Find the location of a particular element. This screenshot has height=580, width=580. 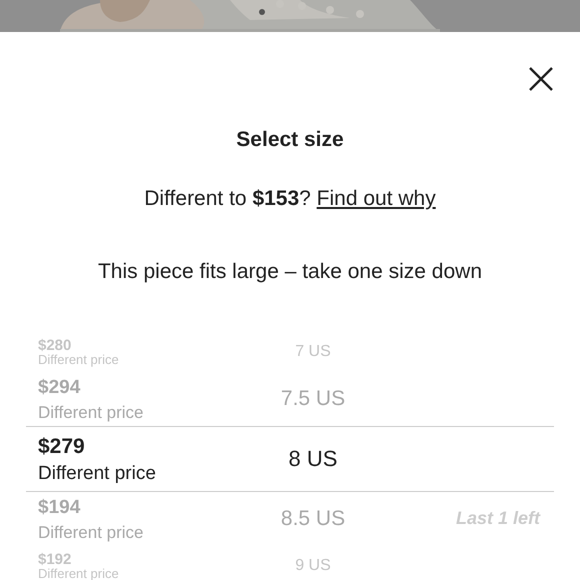

price: $279 is located at coordinates (62, 447).